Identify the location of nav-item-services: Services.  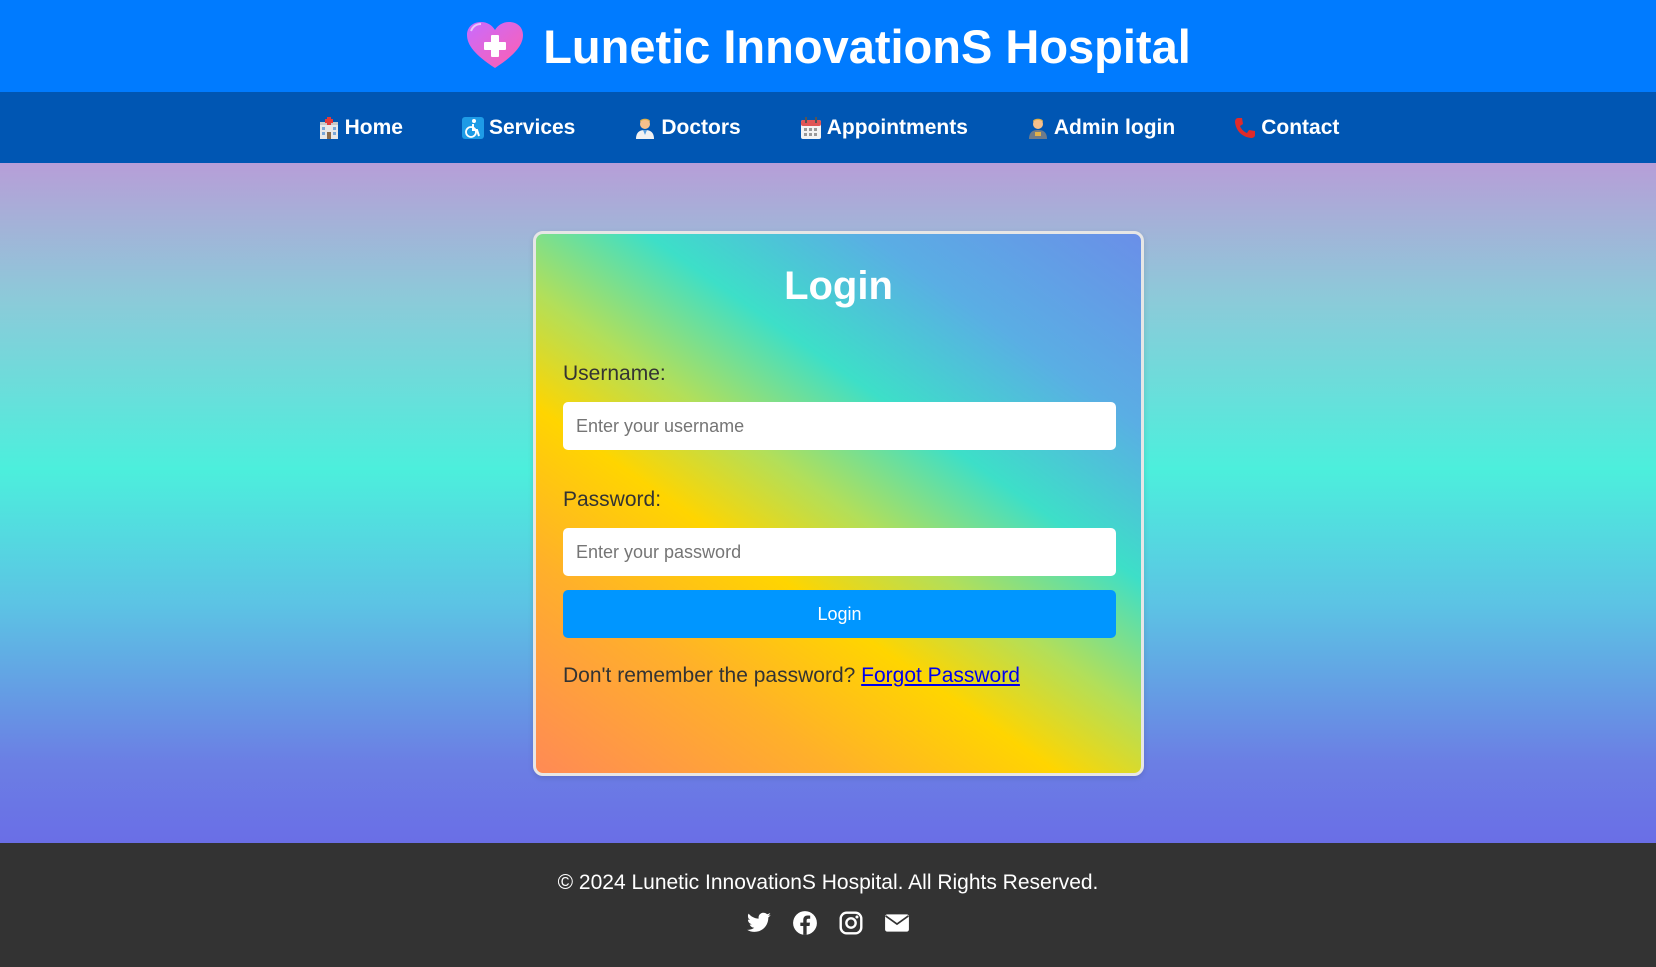
(518, 128).